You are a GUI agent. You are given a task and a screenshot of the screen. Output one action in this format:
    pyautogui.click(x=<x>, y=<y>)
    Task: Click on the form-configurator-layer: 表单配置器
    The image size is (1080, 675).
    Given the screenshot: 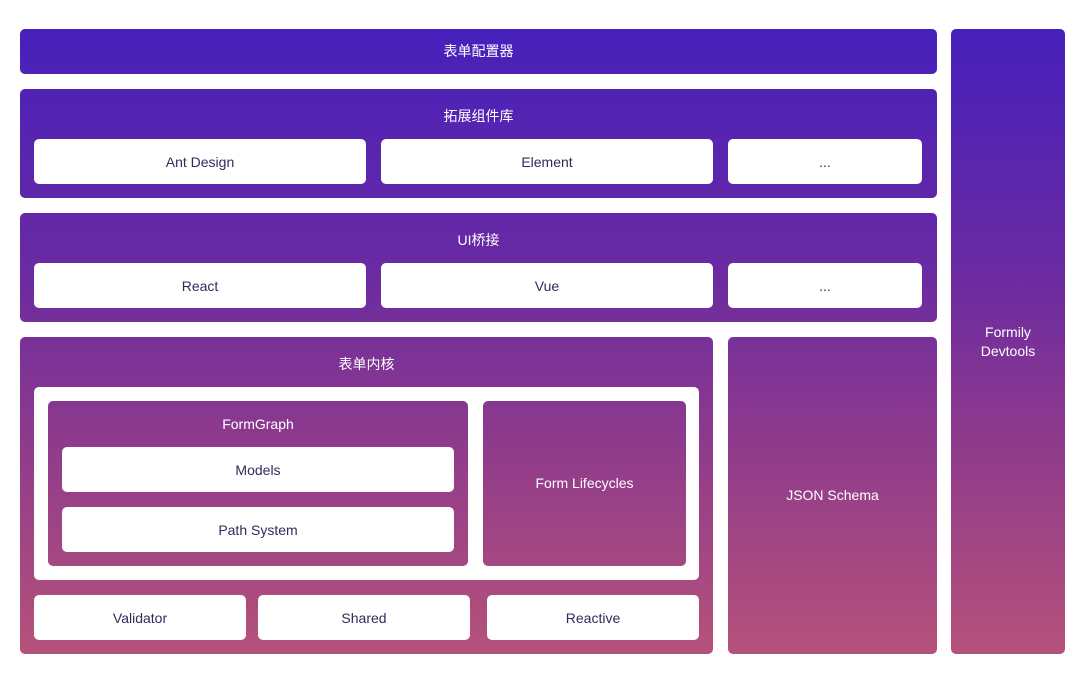 What is the action you would take?
    pyautogui.click(x=478, y=51)
    